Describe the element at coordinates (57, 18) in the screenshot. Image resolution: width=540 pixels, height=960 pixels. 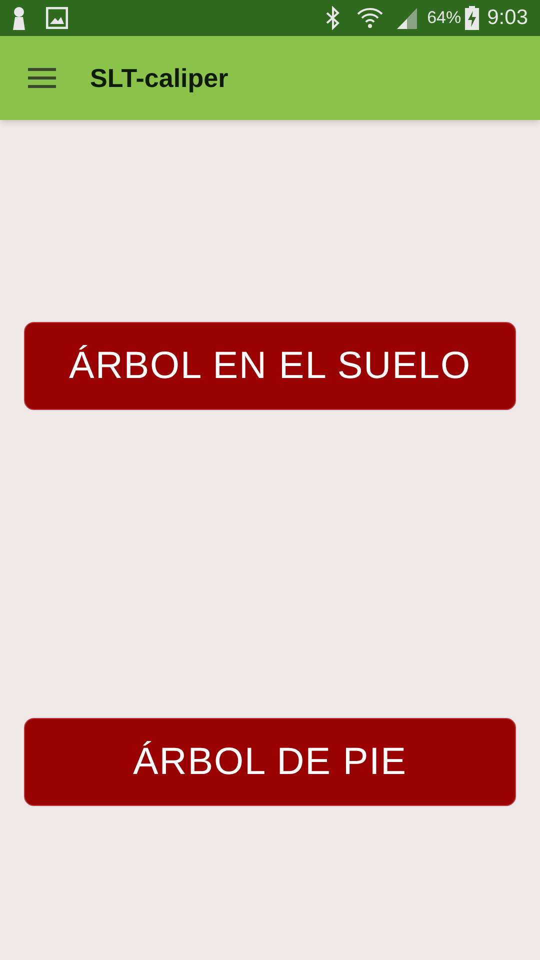
I see `image-icon` at that location.